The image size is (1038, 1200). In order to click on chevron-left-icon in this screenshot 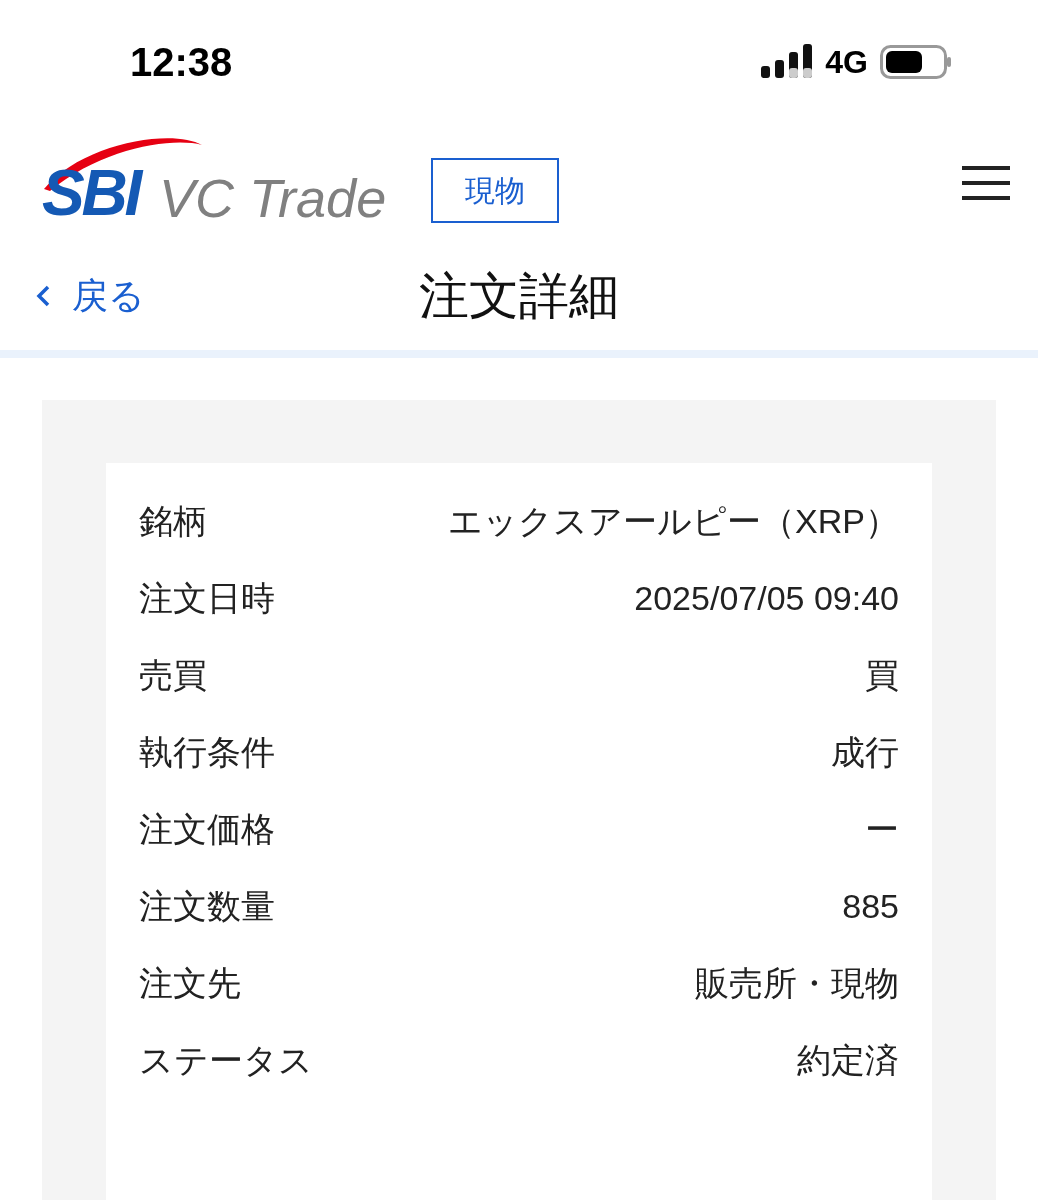, I will do `click(43, 296)`.